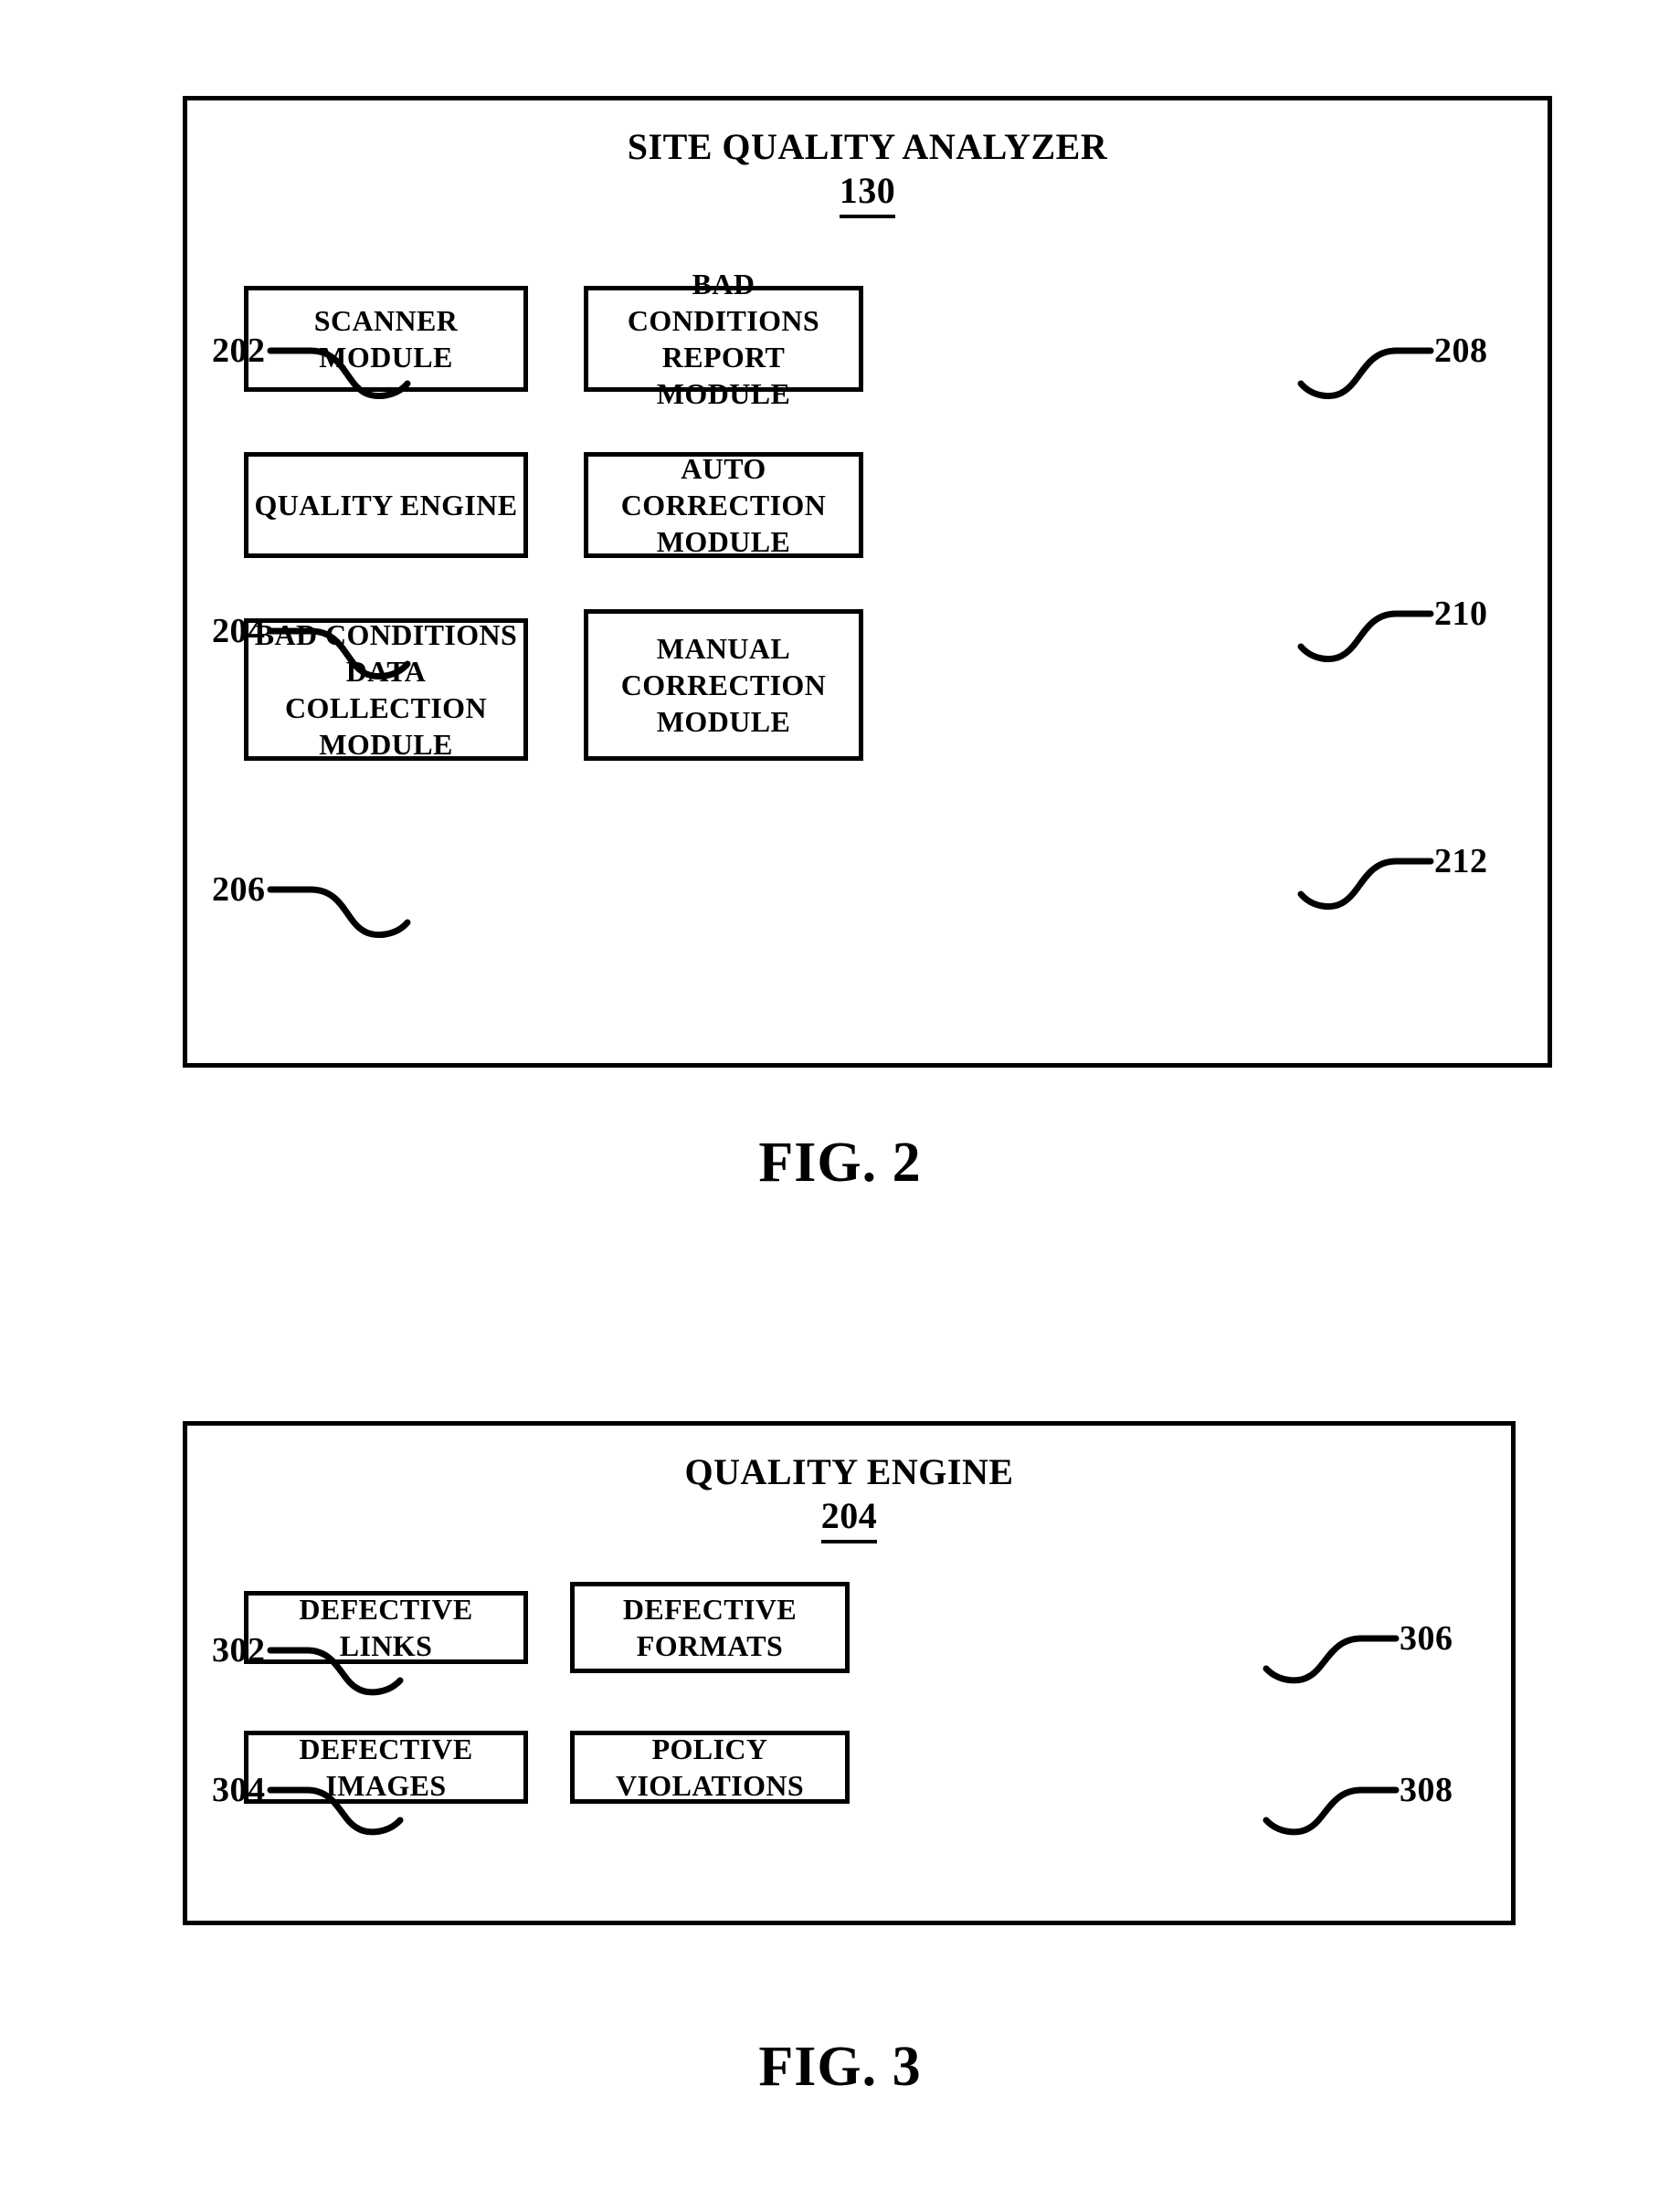 This screenshot has height=2212, width=1680. I want to click on module-box-policy-violations: POLICY VIOLATIONS, so click(710, 1767).